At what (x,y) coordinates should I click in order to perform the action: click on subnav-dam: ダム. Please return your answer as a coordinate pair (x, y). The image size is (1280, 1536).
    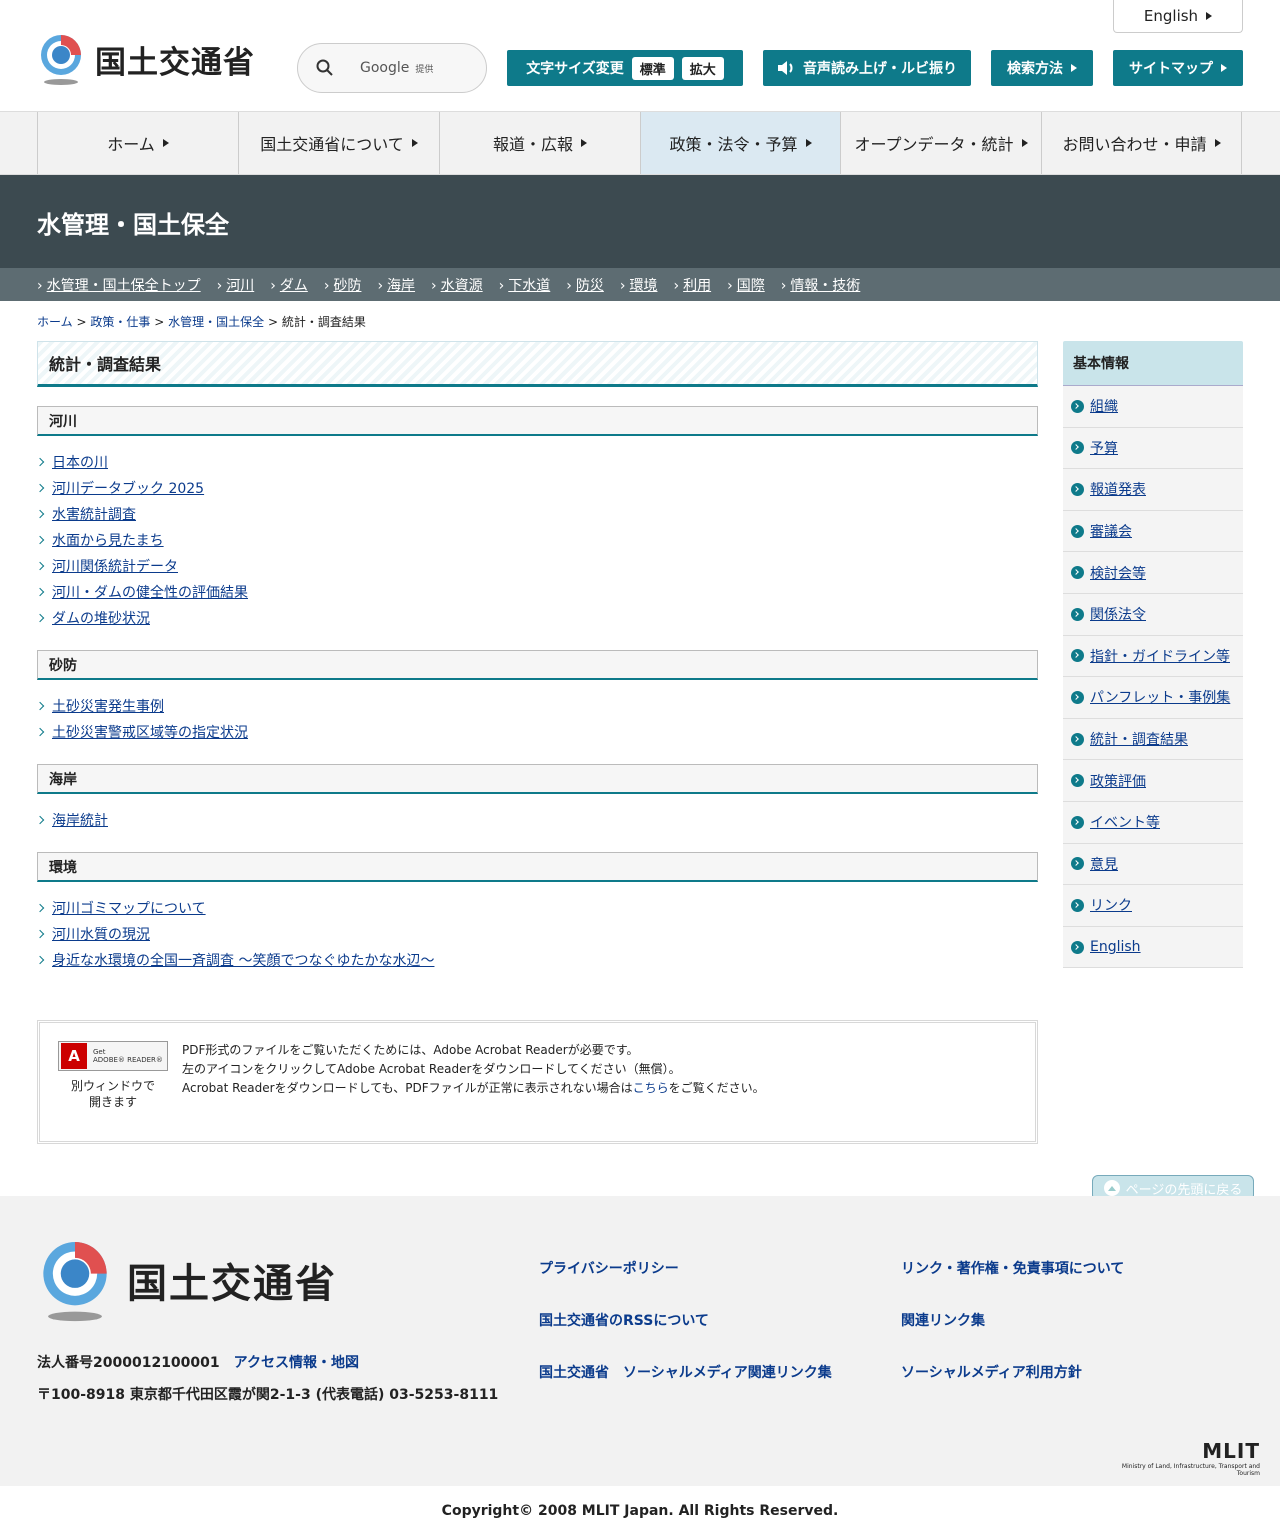
    Looking at the image, I should click on (289, 285).